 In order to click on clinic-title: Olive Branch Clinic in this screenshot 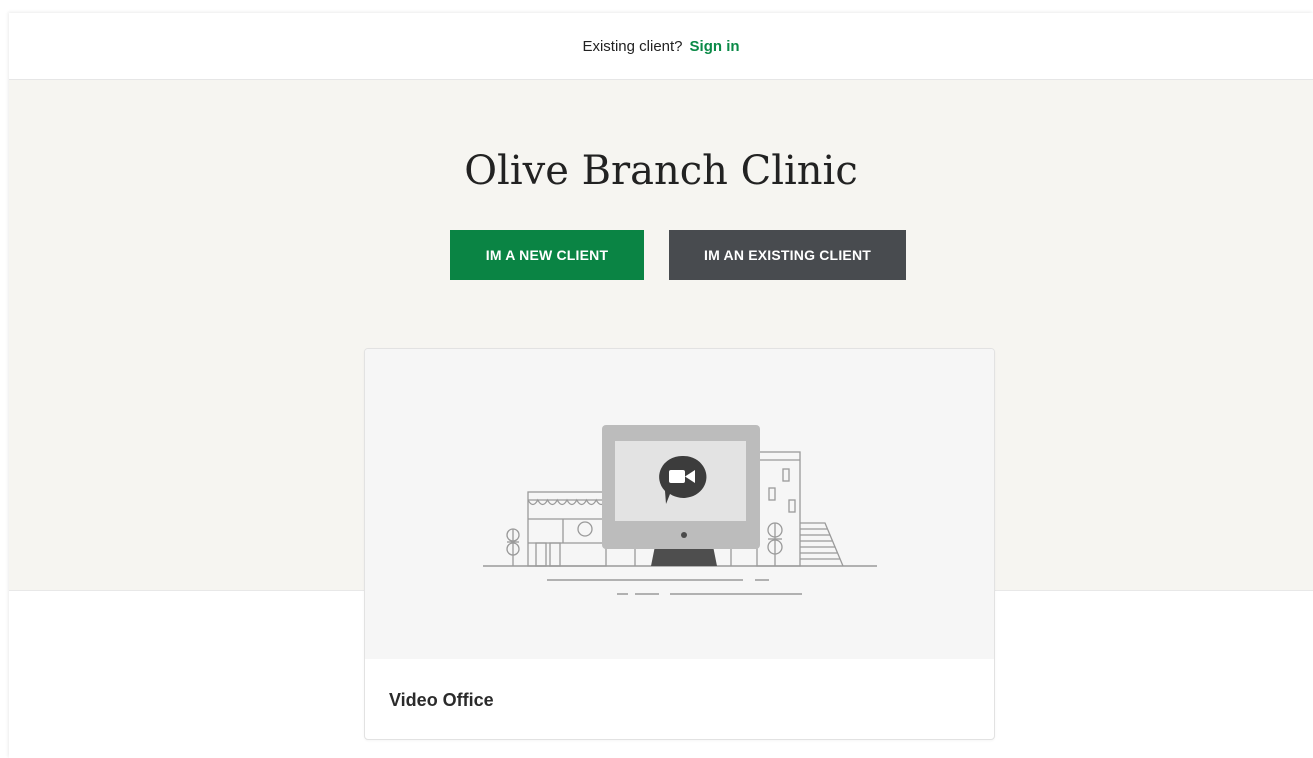, I will do `click(661, 171)`.